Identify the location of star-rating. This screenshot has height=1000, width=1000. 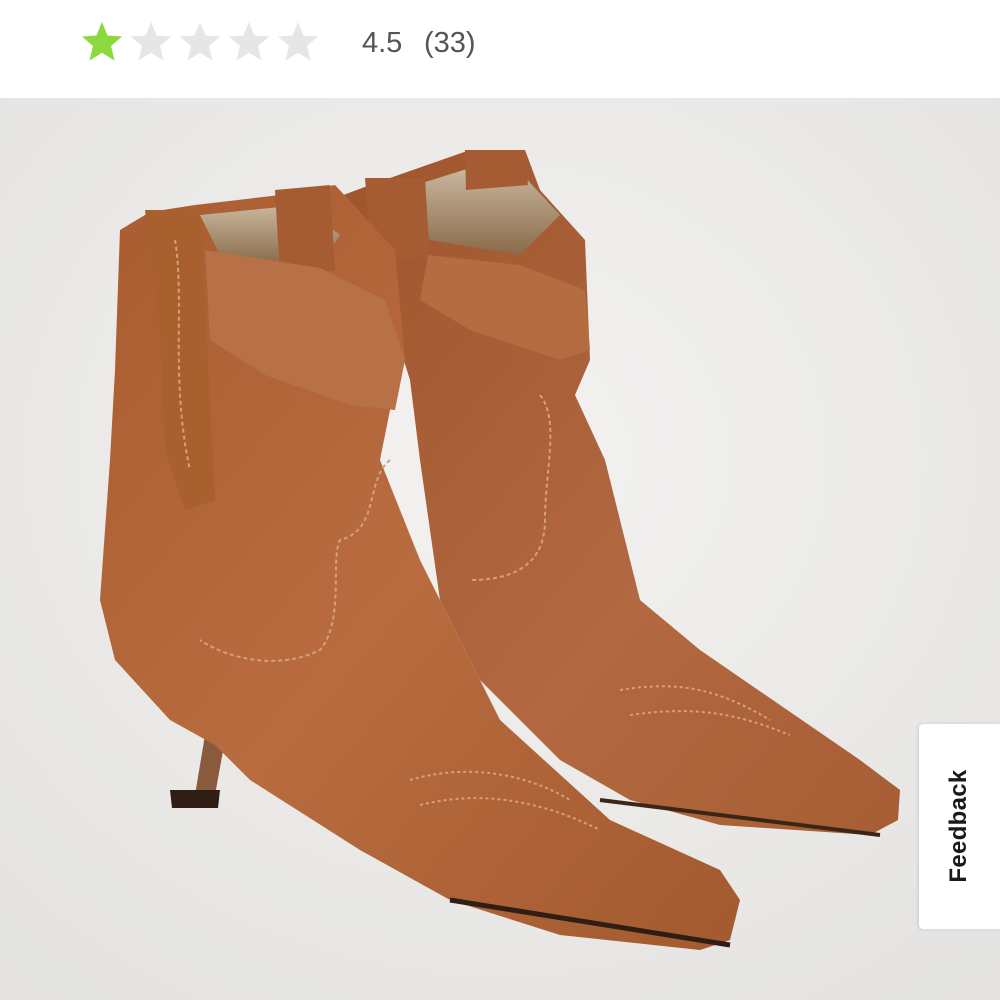
(202, 42).